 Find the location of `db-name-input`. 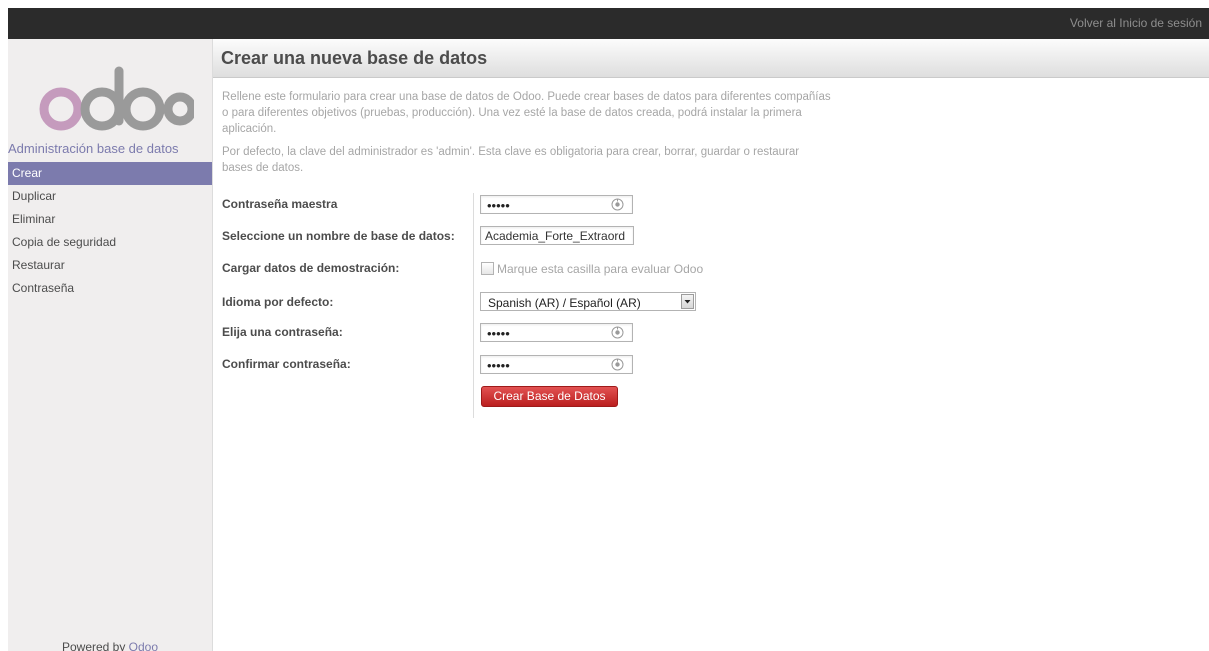

db-name-input is located at coordinates (557, 235).